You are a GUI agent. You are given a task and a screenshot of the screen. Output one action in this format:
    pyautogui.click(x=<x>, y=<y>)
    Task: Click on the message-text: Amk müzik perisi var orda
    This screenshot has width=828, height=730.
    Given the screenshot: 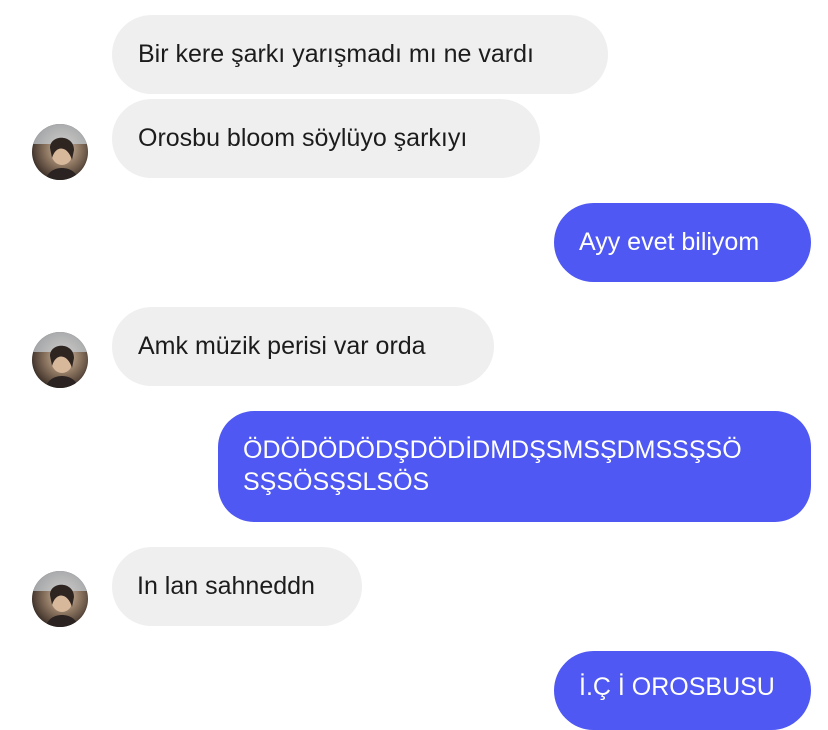 What is the action you would take?
    pyautogui.click(x=282, y=346)
    